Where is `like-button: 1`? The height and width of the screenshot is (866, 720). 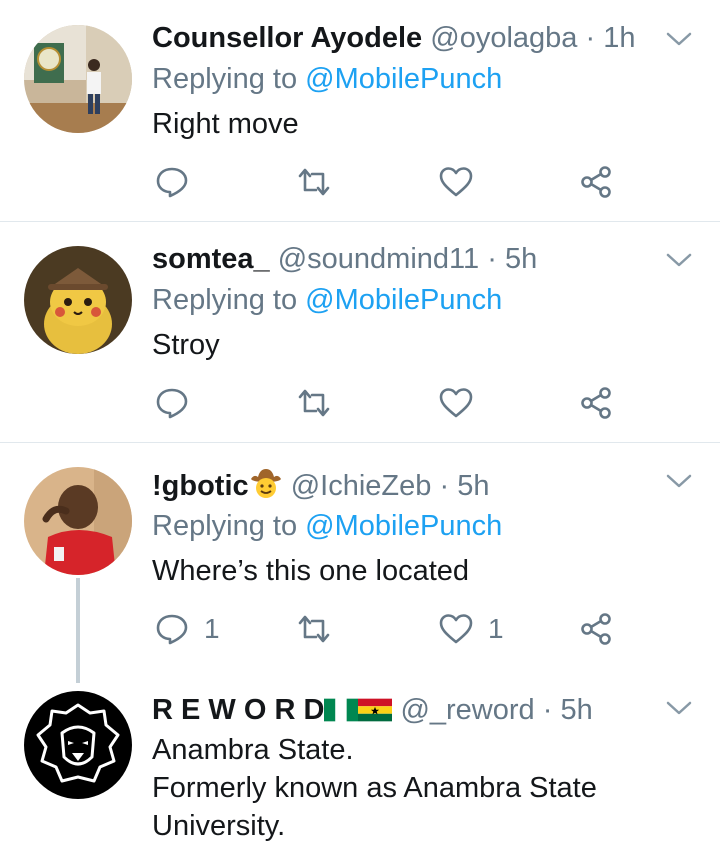
like-button: 1 is located at coordinates (471, 629).